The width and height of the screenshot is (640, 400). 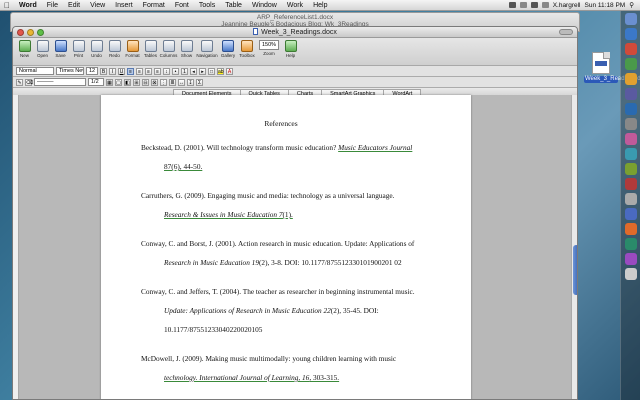 I want to click on title-bar: Week_3_Readings.docx, so click(x=295, y=32).